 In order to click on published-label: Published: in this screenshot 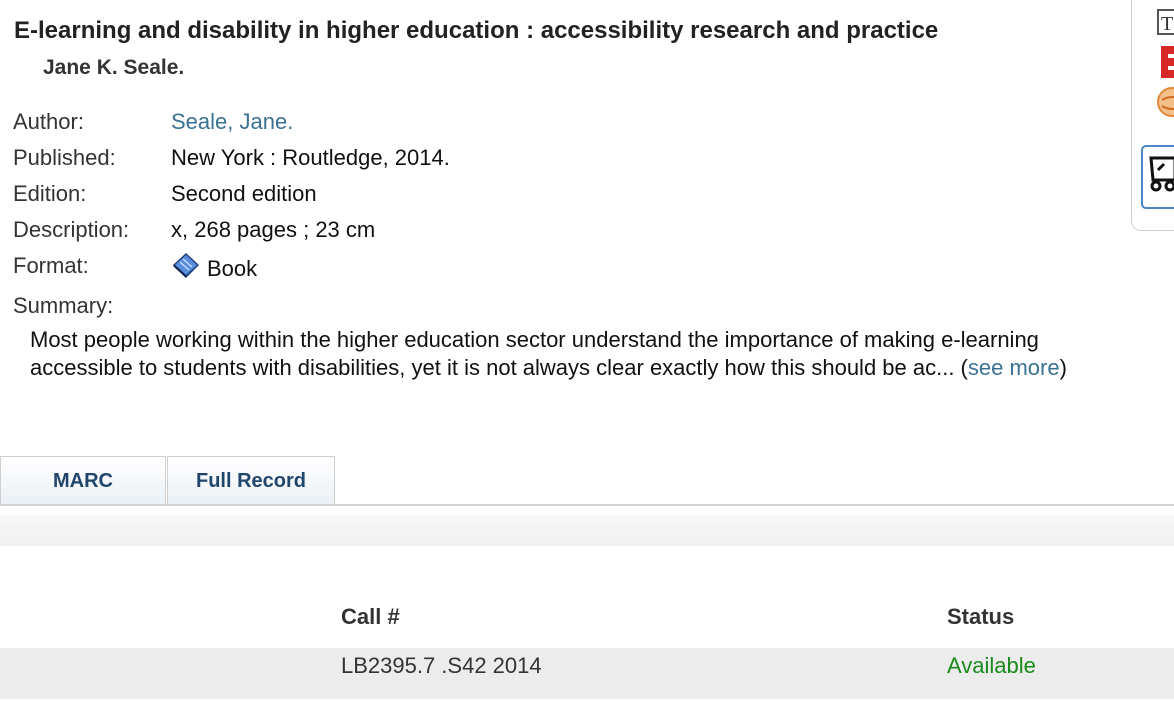, I will do `click(64, 157)`.